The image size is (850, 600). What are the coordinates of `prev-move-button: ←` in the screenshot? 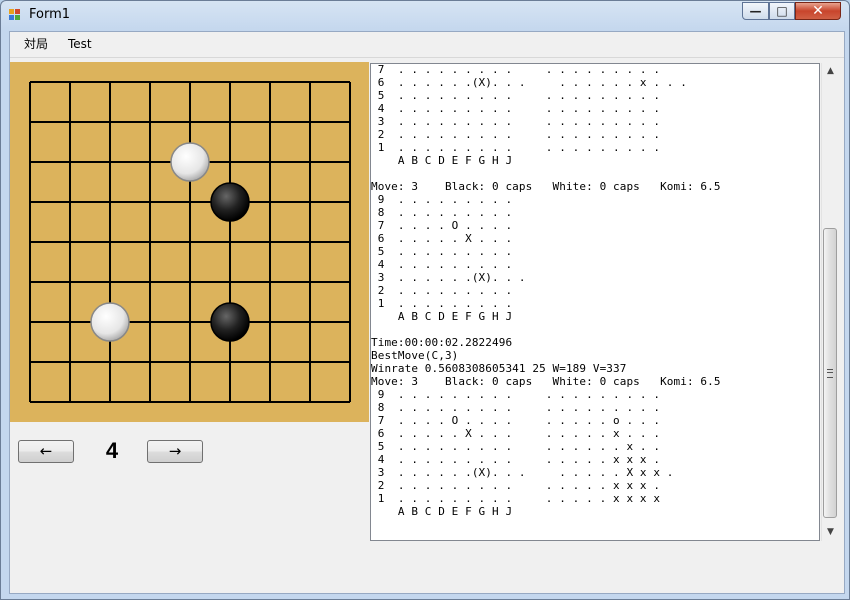 It's located at (46, 451).